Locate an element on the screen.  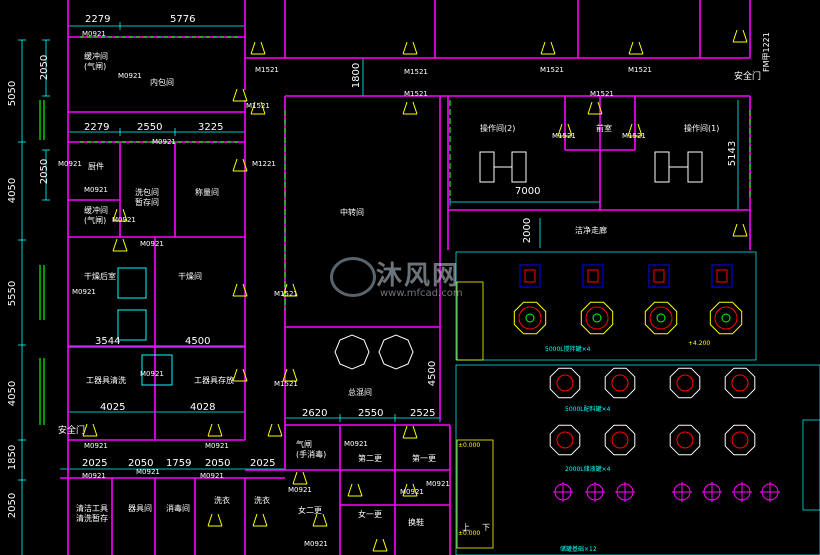
dim-center-4500: 4500 is located at coordinates (433, 373).